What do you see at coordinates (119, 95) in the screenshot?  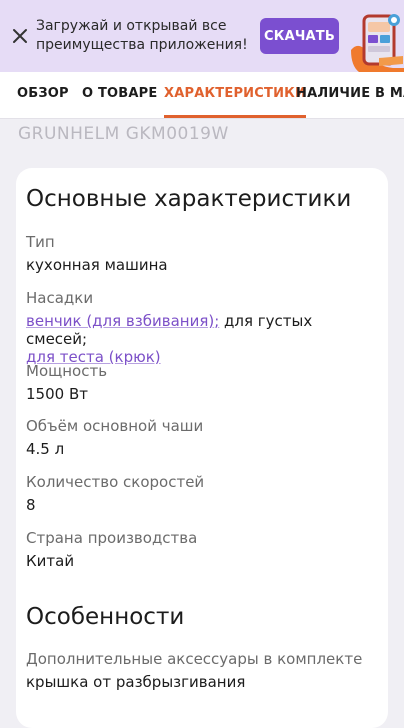 I see `tab-about-product: О ТОВАРЕ` at bounding box center [119, 95].